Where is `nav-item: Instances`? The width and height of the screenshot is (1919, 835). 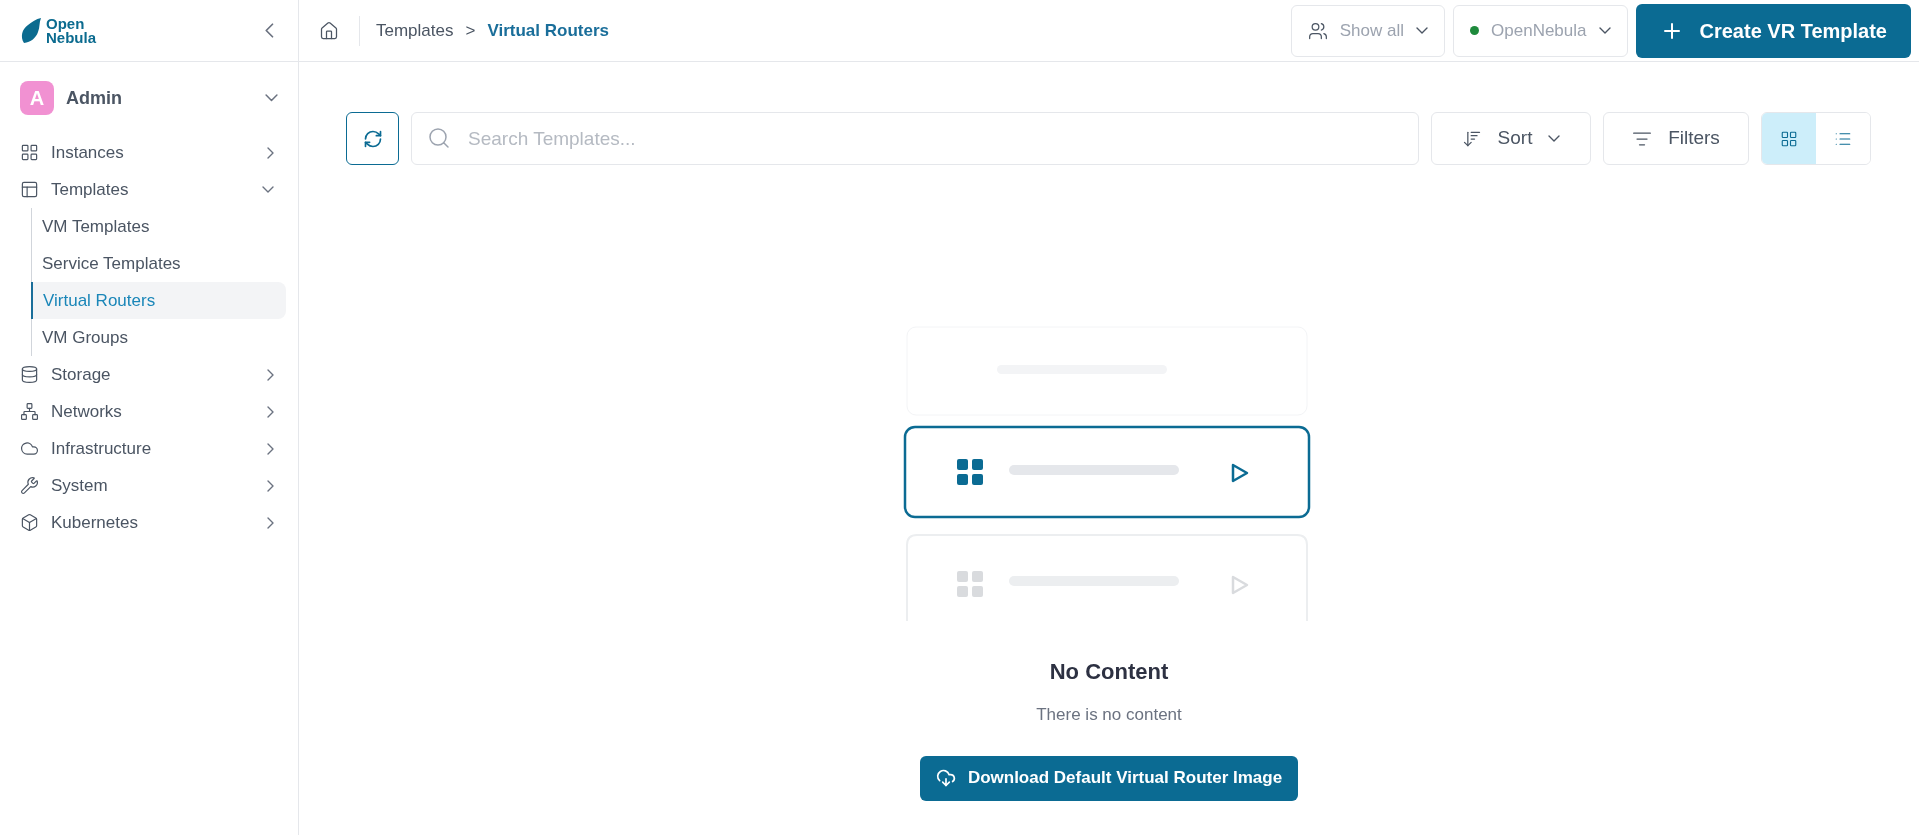 nav-item: Instances is located at coordinates (149, 152).